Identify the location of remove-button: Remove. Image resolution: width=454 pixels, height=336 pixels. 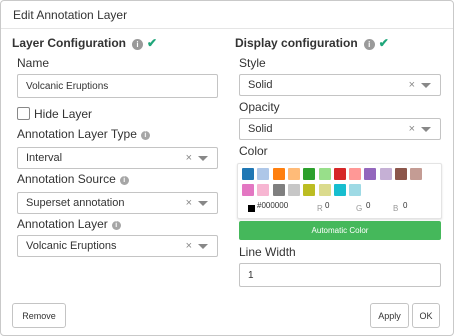
(39, 315).